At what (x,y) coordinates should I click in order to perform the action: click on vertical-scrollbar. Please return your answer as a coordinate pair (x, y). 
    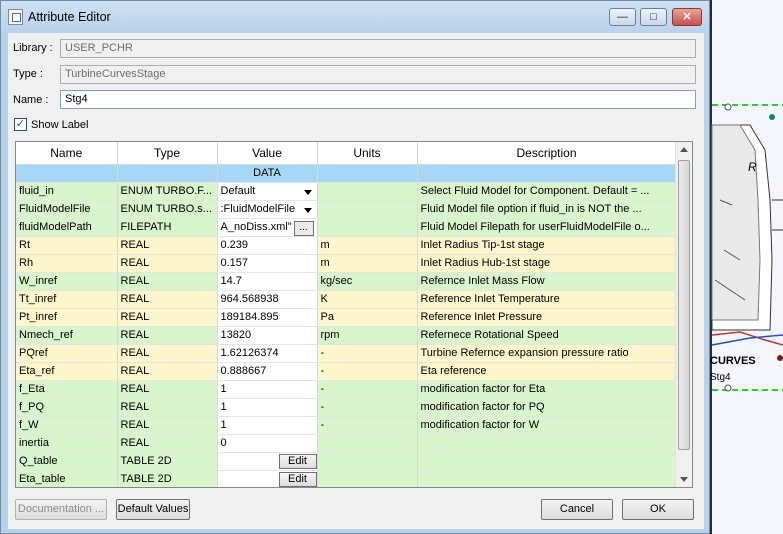
    Looking at the image, I should click on (683, 314).